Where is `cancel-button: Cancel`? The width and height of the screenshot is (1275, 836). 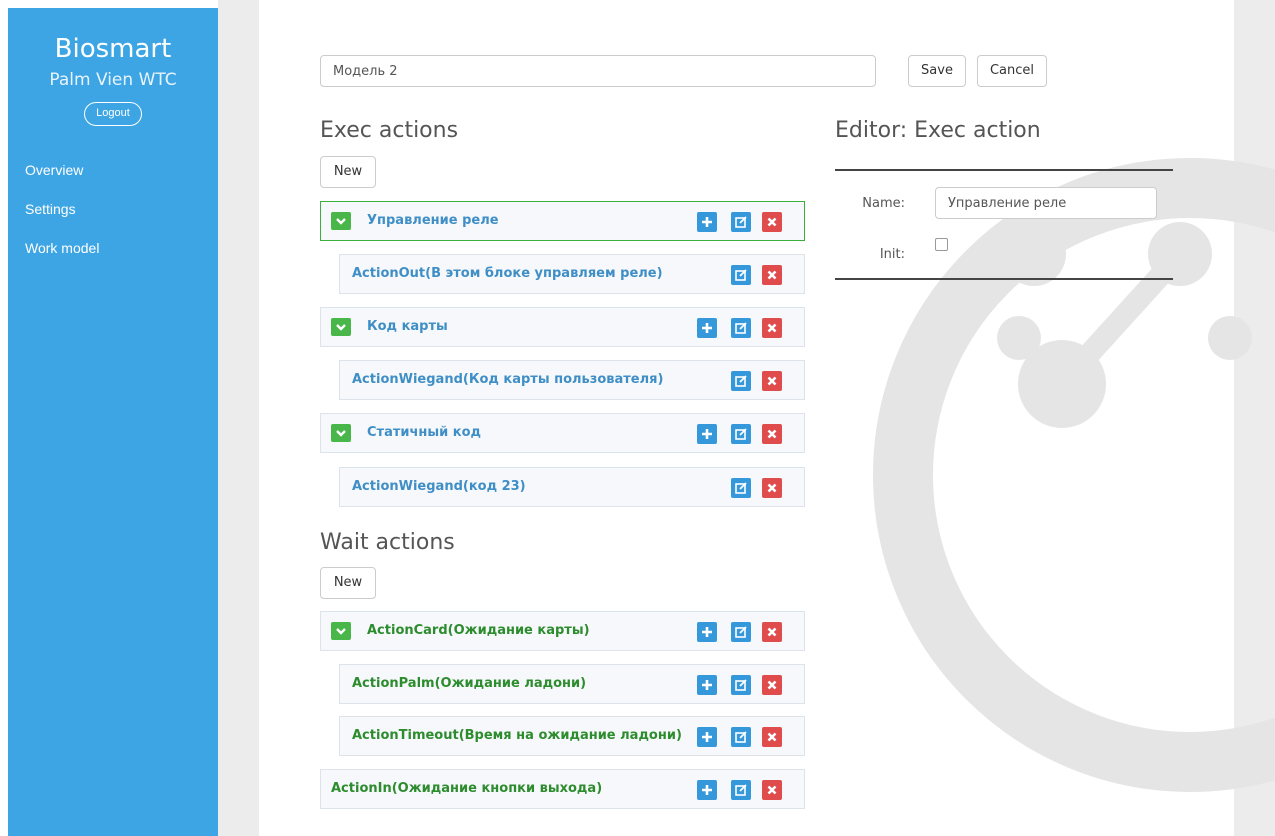
cancel-button: Cancel is located at coordinates (1012, 71).